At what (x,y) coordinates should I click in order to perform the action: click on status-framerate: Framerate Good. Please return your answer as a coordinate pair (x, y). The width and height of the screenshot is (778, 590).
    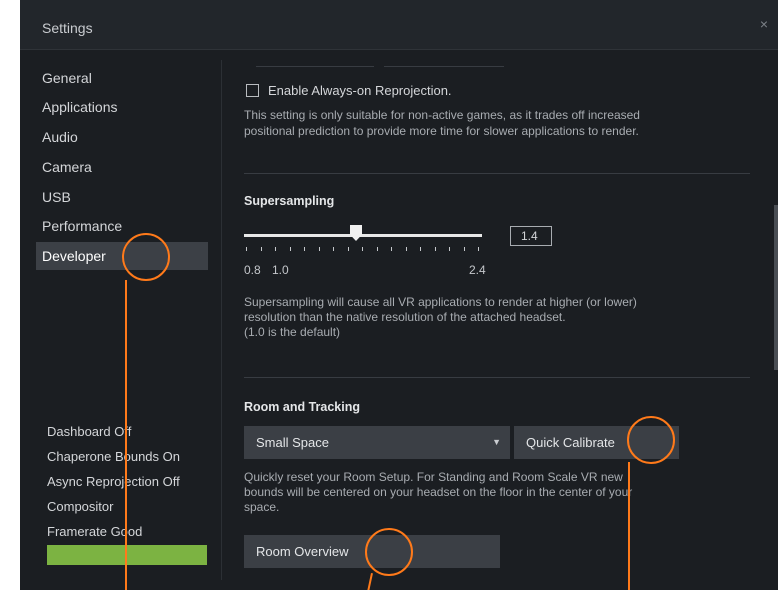
    Looking at the image, I should click on (95, 531).